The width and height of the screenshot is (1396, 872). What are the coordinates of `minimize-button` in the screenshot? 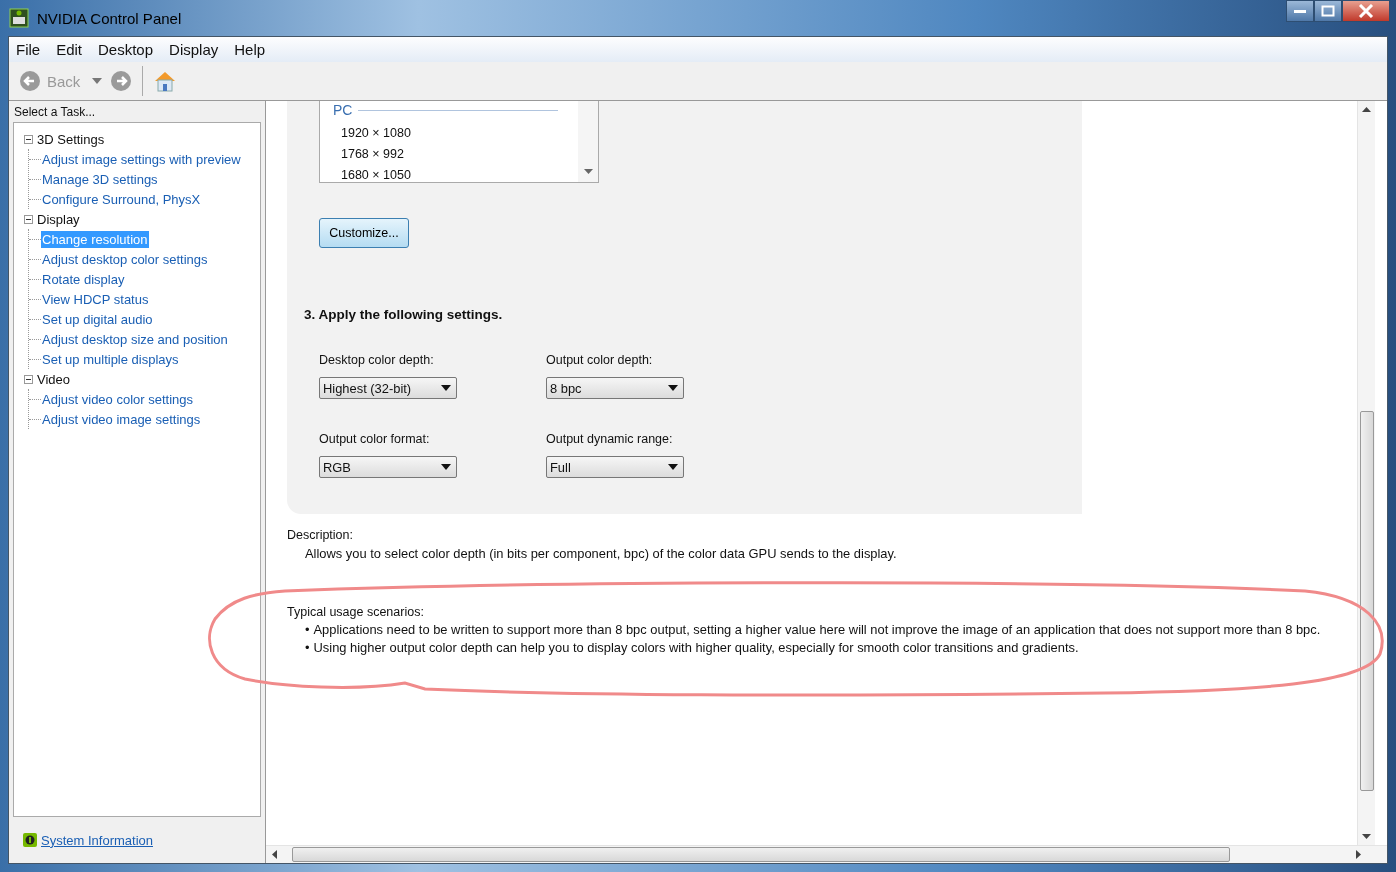 It's located at (1300, 11).